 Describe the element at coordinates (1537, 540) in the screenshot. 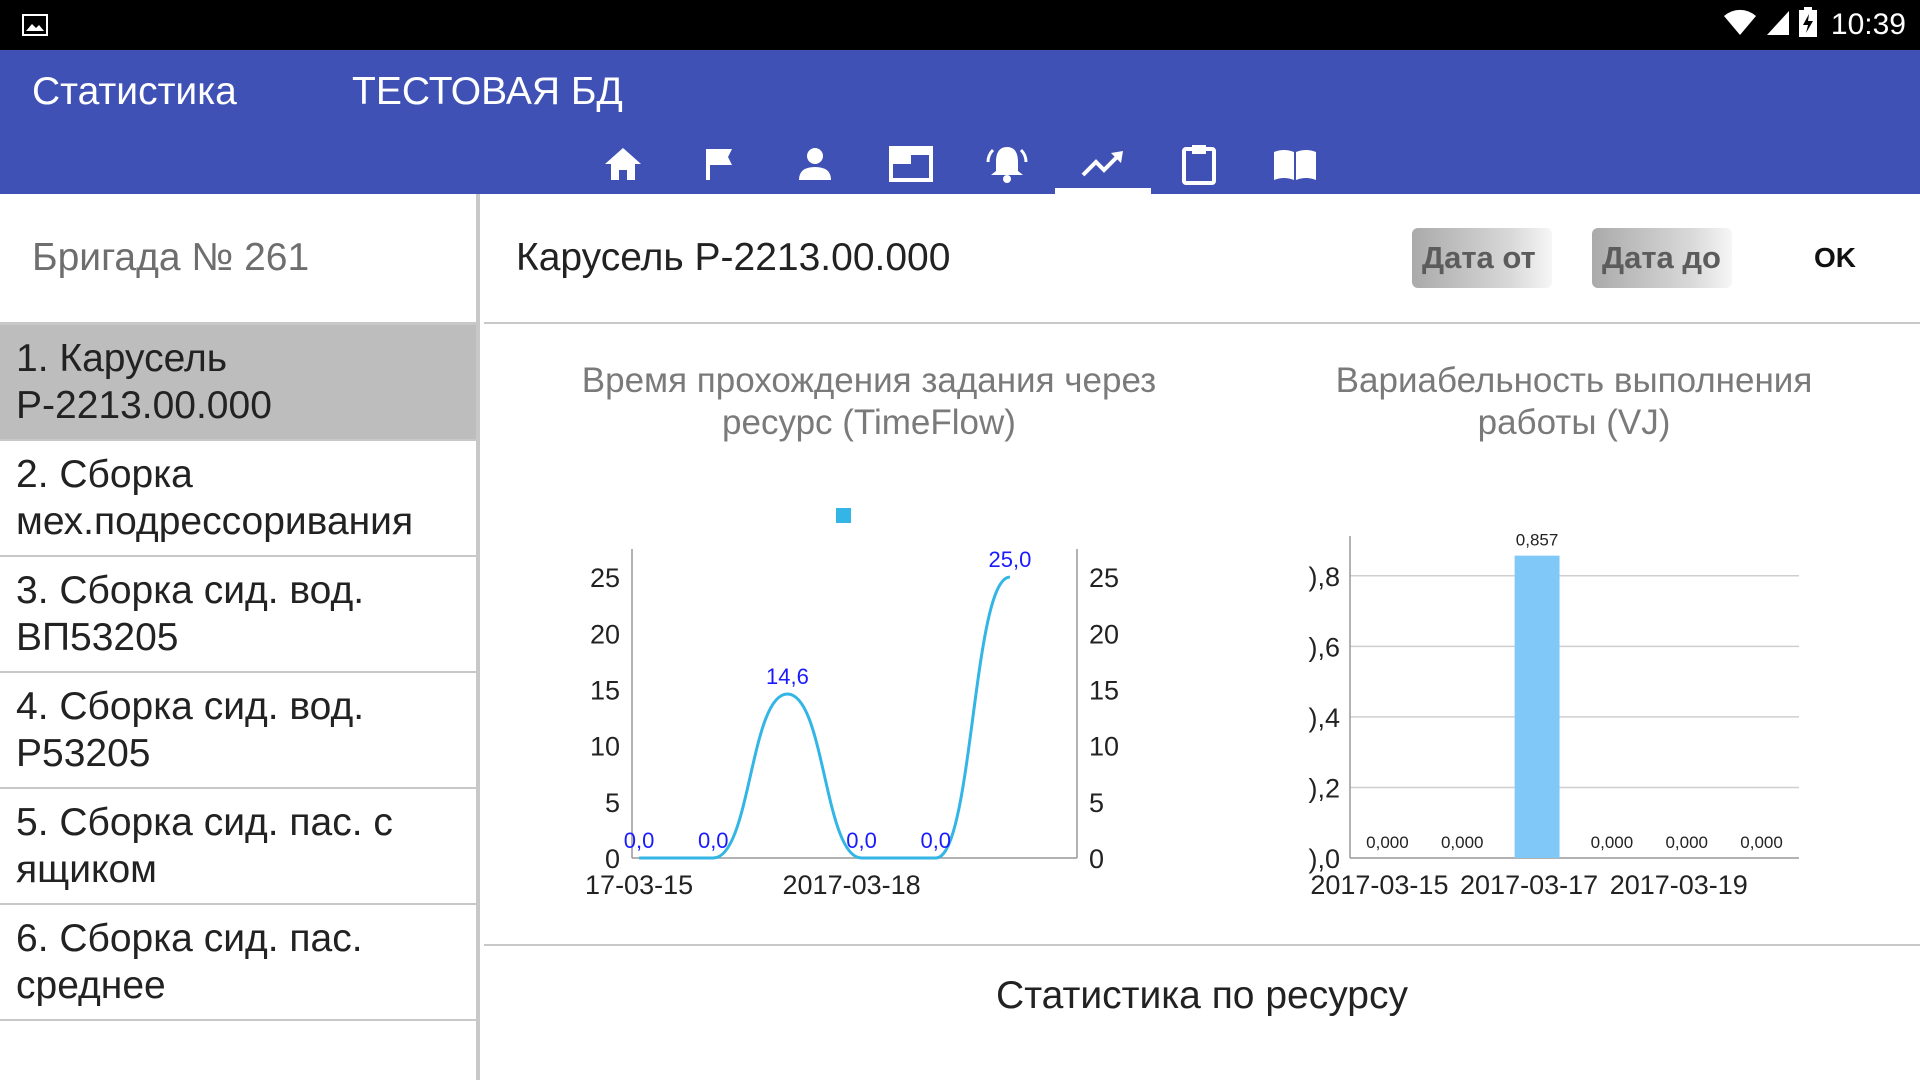

I see `bar-value-label: 0,857` at that location.